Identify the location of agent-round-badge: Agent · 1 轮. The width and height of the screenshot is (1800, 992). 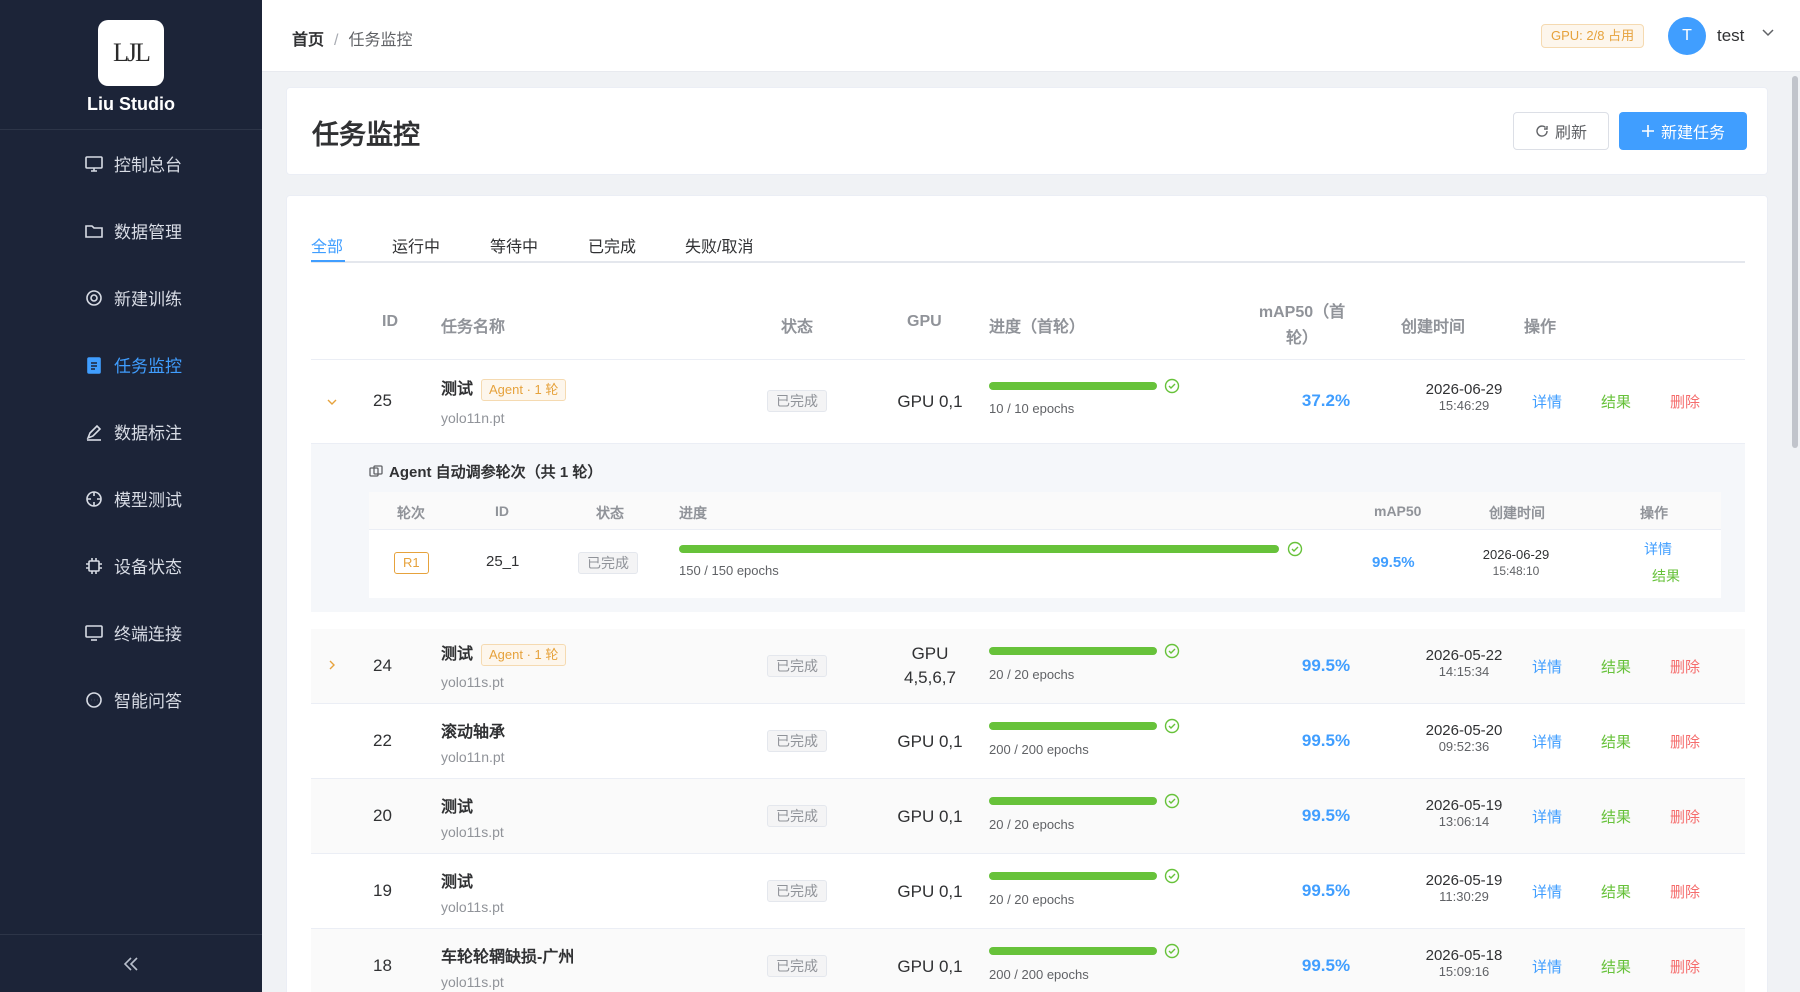
(524, 390).